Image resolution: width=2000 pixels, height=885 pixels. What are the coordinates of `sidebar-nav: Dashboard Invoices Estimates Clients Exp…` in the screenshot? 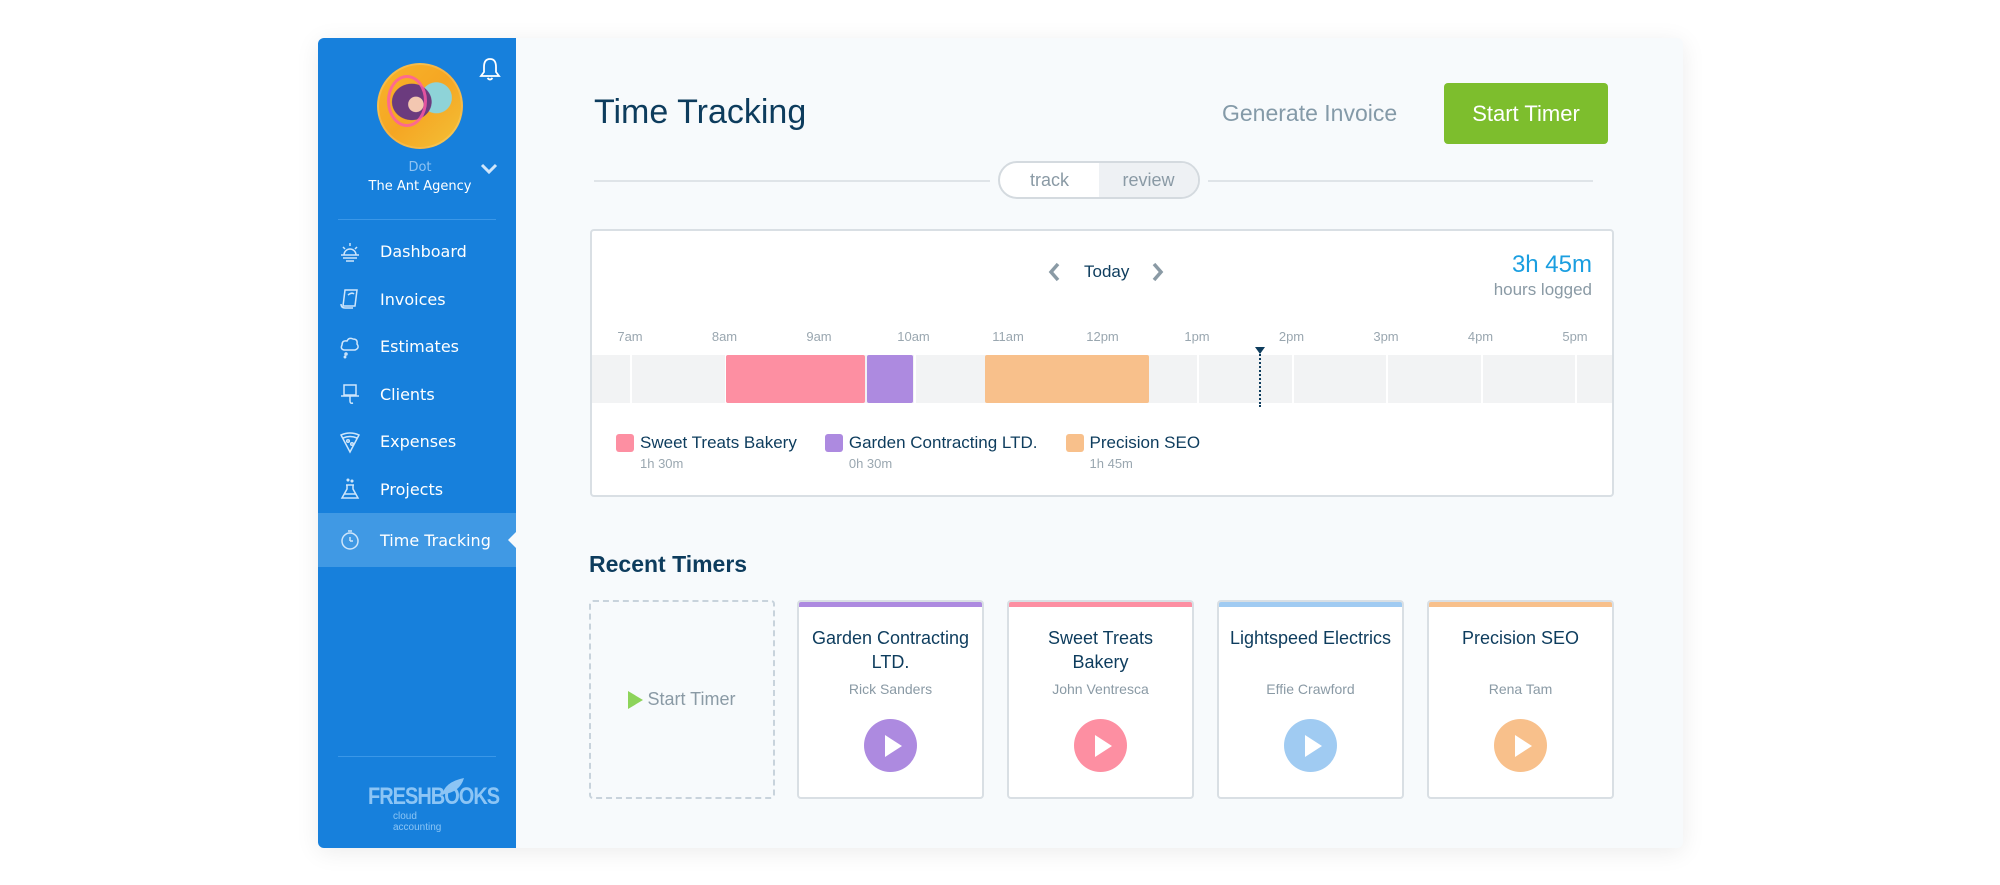 It's located at (417, 397).